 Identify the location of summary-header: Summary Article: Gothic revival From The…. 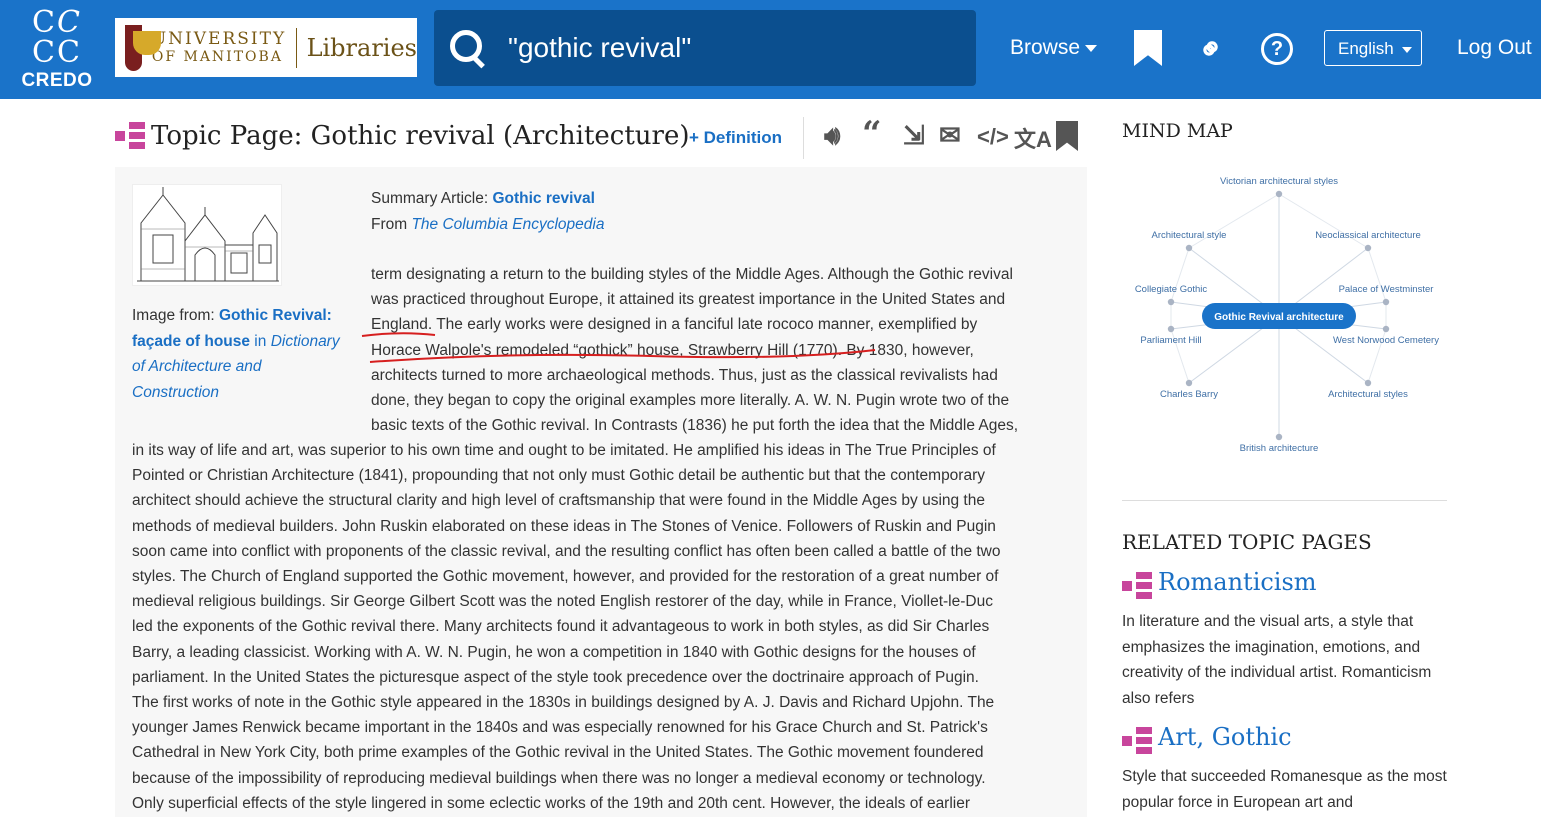
(487, 212).